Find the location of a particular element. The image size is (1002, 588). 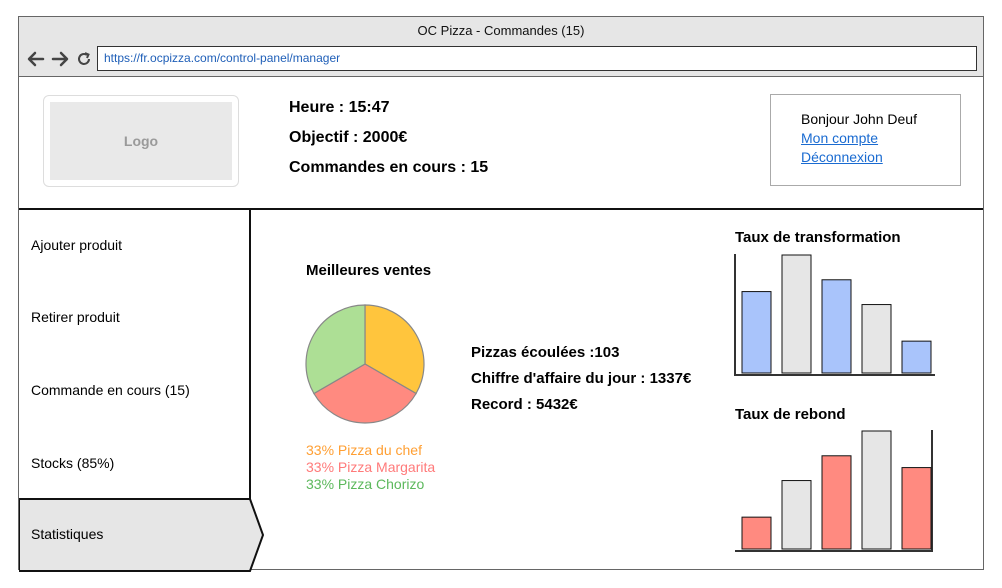

record: Record : 5432€ is located at coordinates (524, 404).